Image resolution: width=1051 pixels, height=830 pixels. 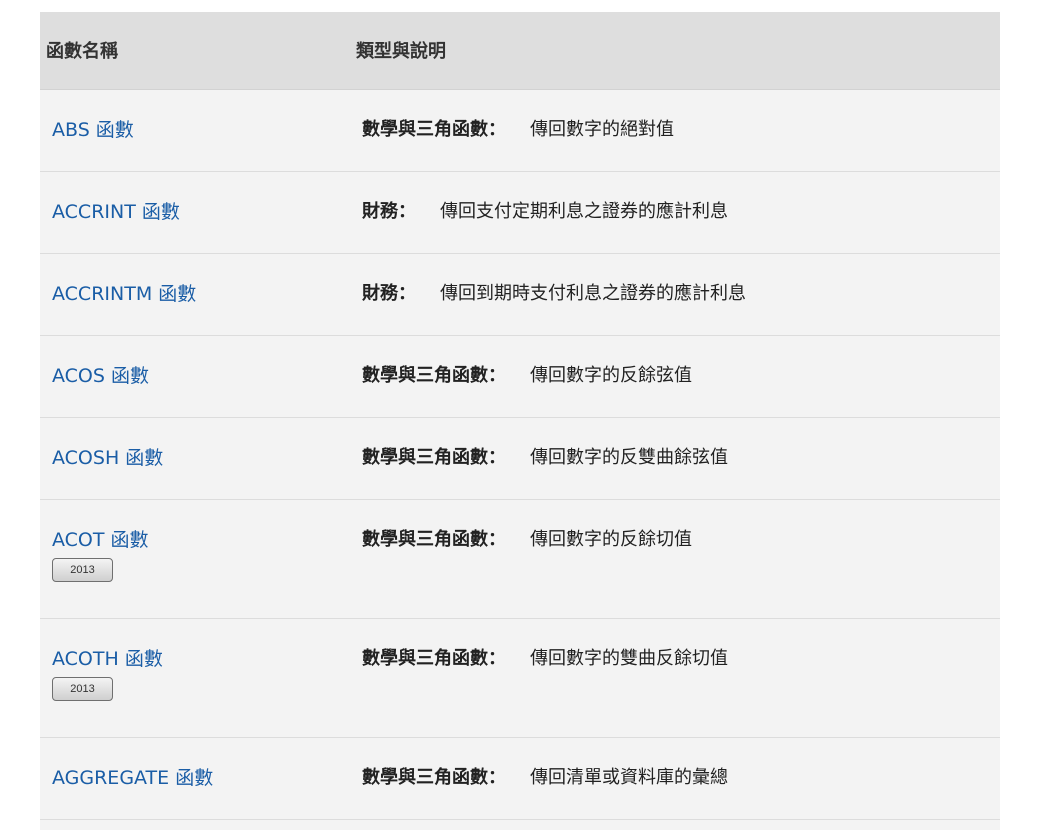 What do you see at coordinates (100, 376) in the screenshot?
I see `function-link-acos: ACOS 函數` at bounding box center [100, 376].